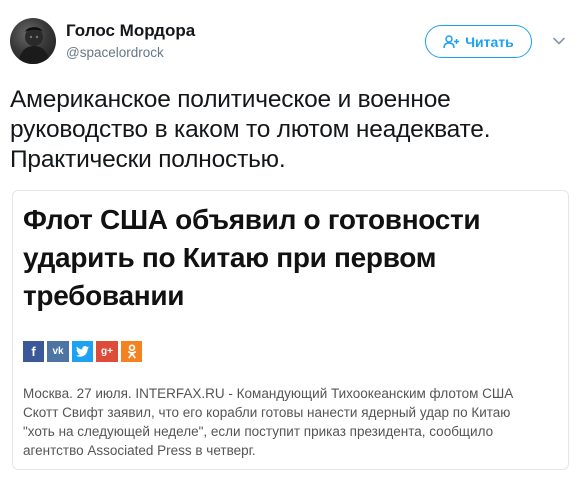 This screenshot has height=480, width=583. What do you see at coordinates (451, 41) in the screenshot?
I see `add-user-icon` at bounding box center [451, 41].